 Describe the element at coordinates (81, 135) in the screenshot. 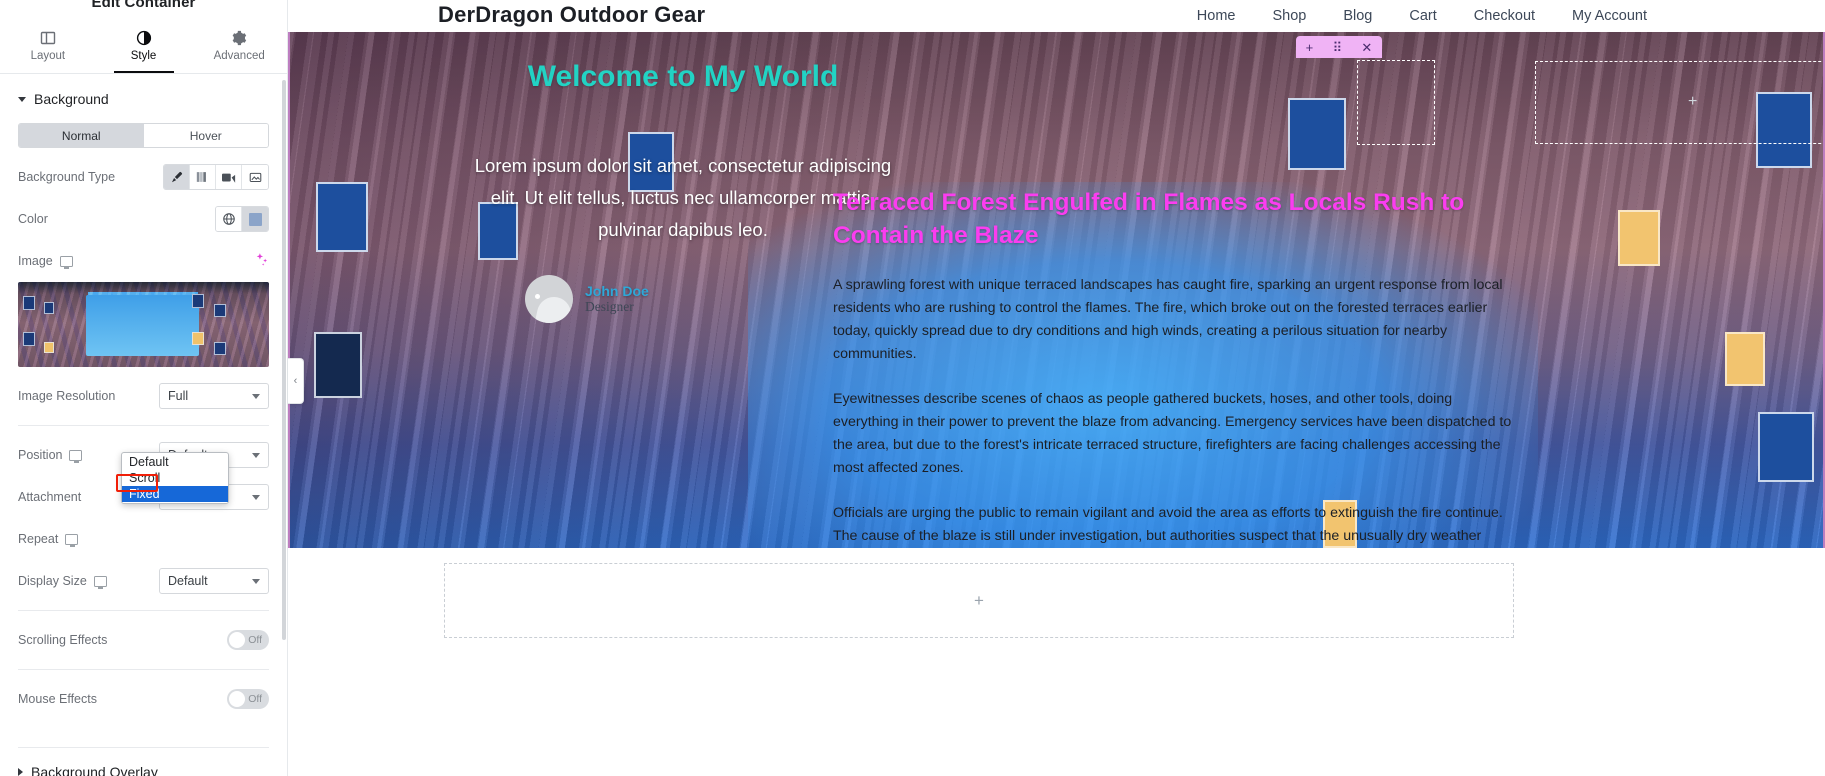

I see `state-normal: Normal` at that location.